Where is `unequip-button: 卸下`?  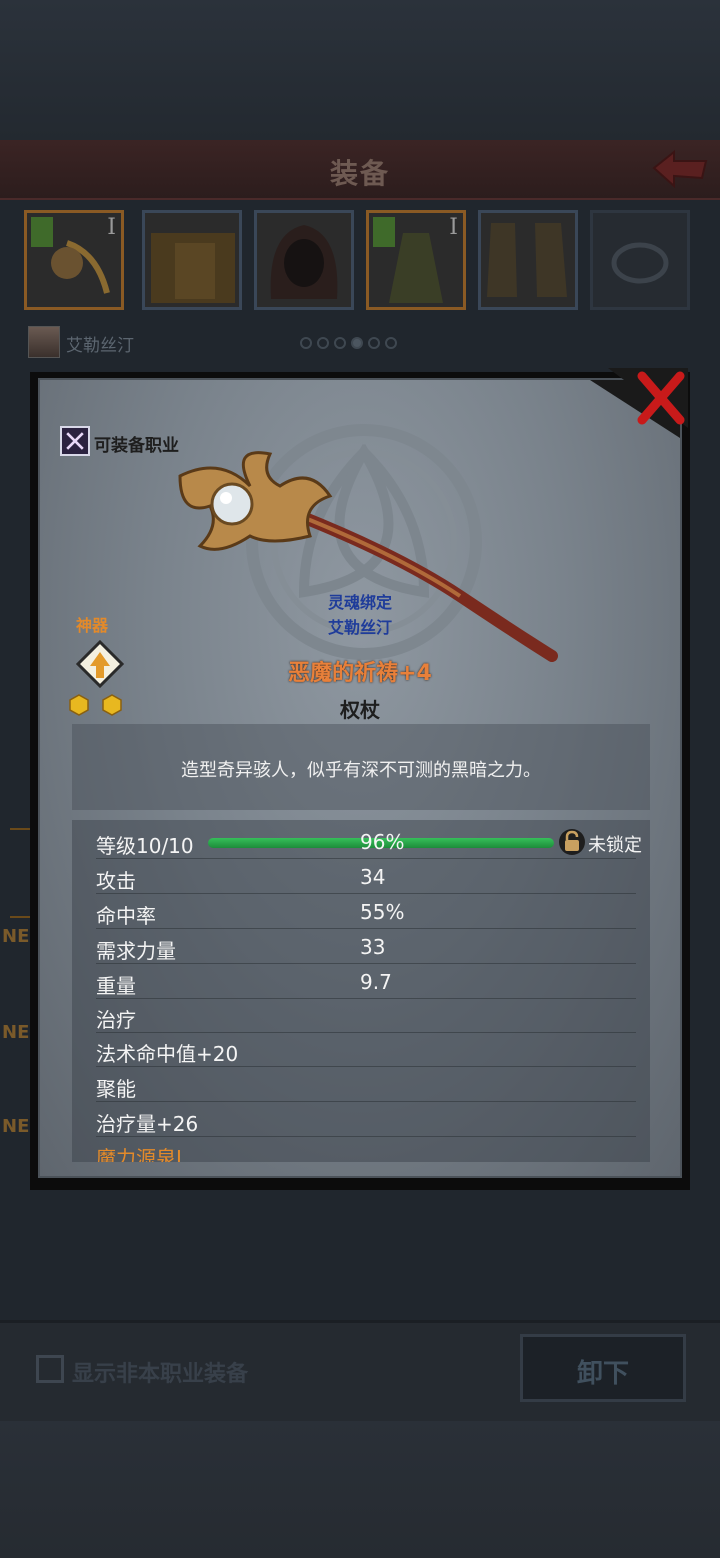
unequip-button: 卸下 is located at coordinates (603, 1368).